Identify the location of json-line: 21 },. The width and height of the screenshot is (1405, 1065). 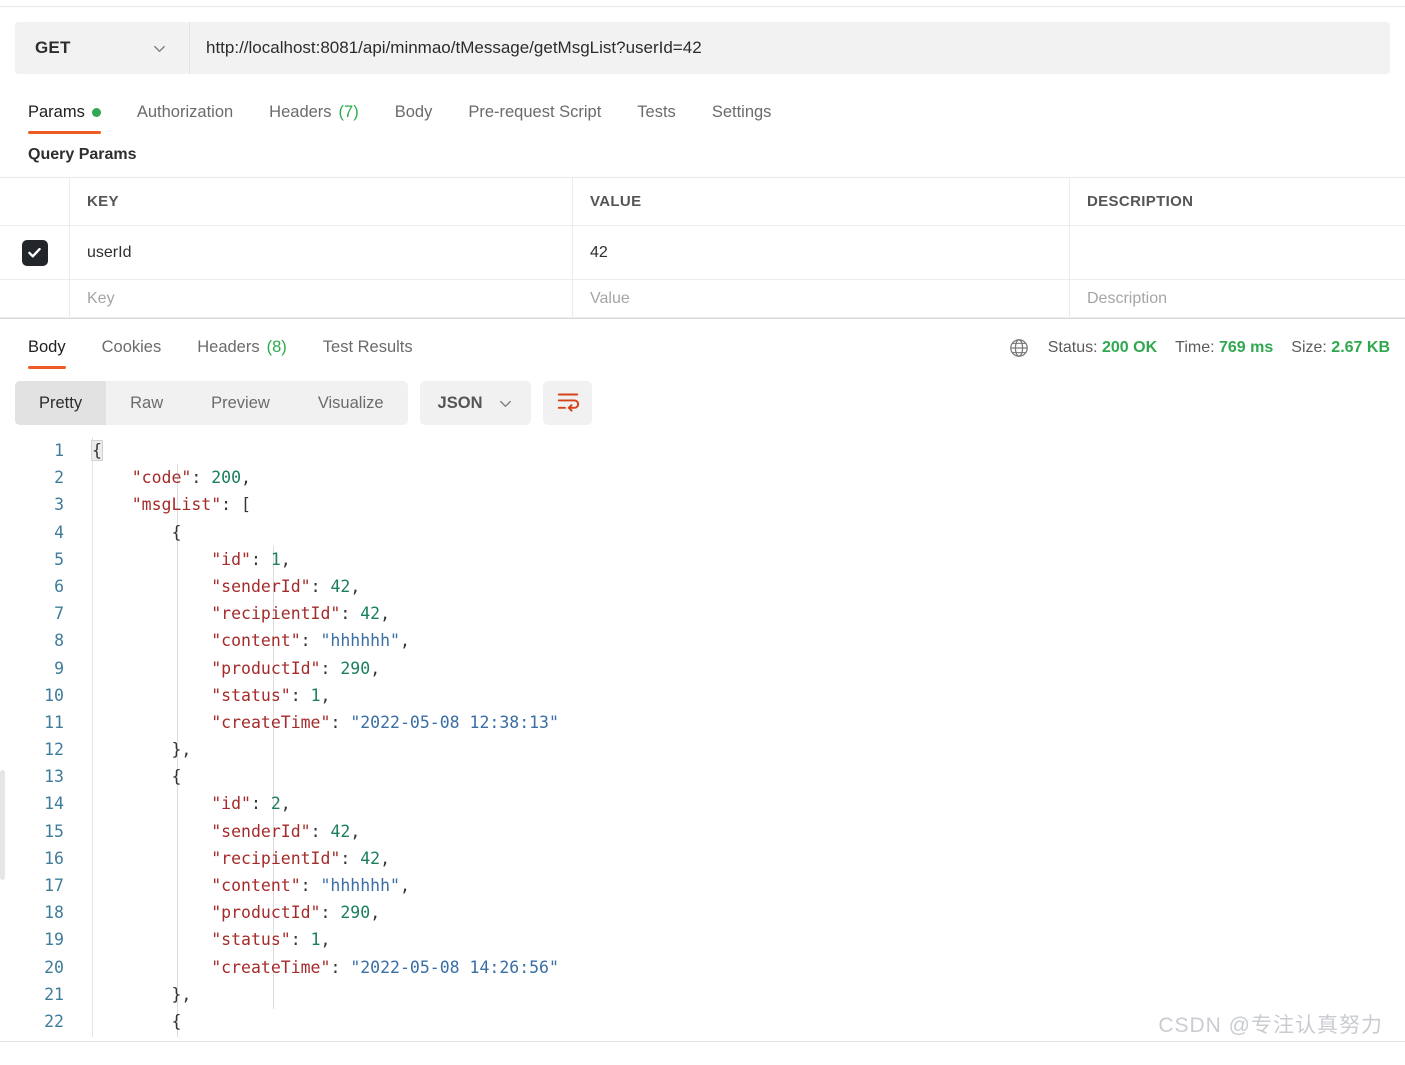
(702, 994).